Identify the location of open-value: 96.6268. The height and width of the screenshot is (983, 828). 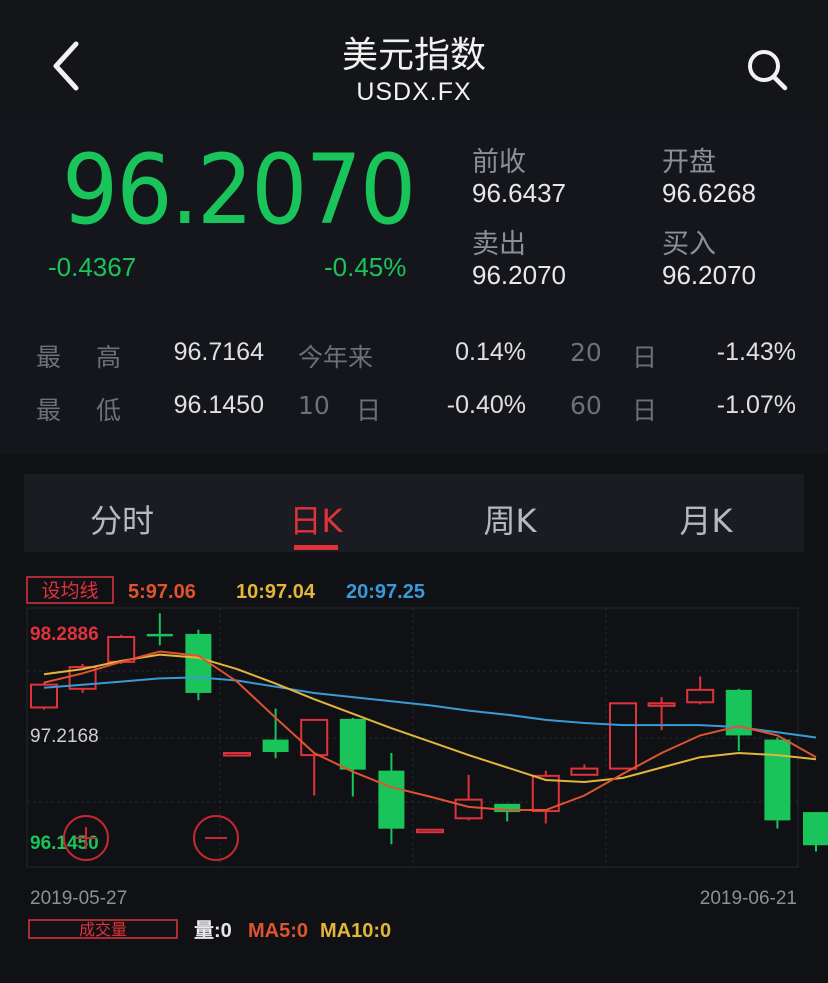
(709, 193).